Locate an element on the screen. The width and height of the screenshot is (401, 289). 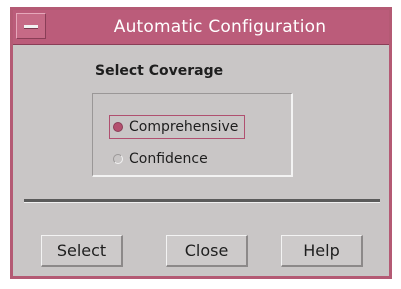
close-button: Close is located at coordinates (207, 251).